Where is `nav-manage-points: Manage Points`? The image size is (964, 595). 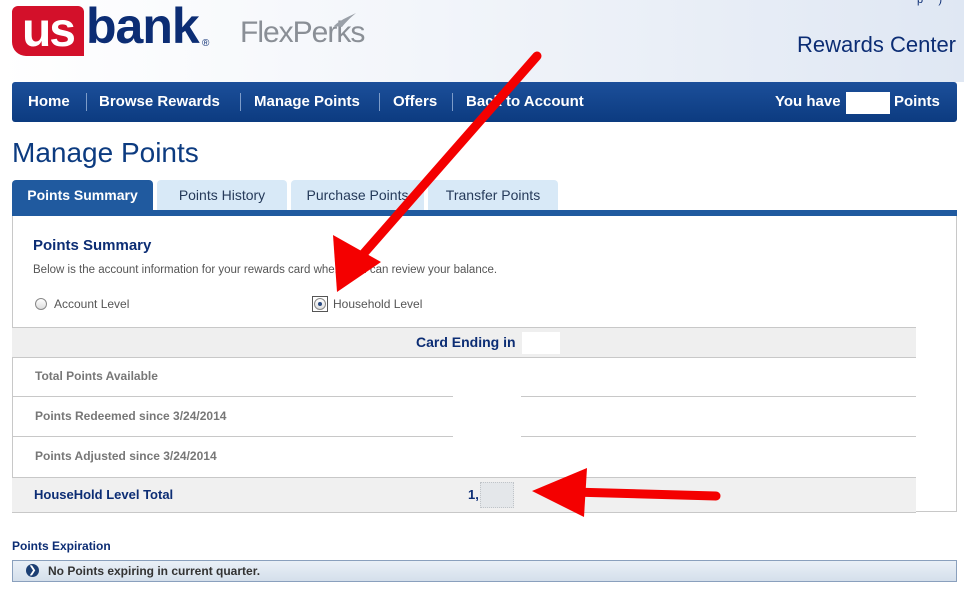
nav-manage-points: Manage Points is located at coordinates (307, 102).